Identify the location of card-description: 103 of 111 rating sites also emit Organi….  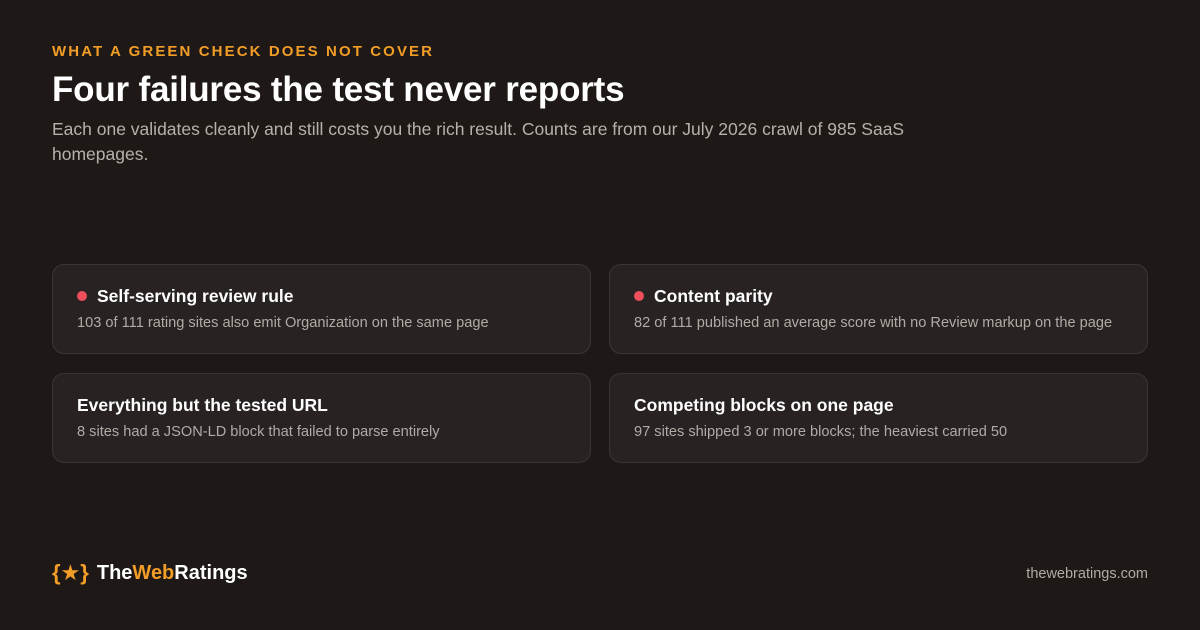
(283, 323).